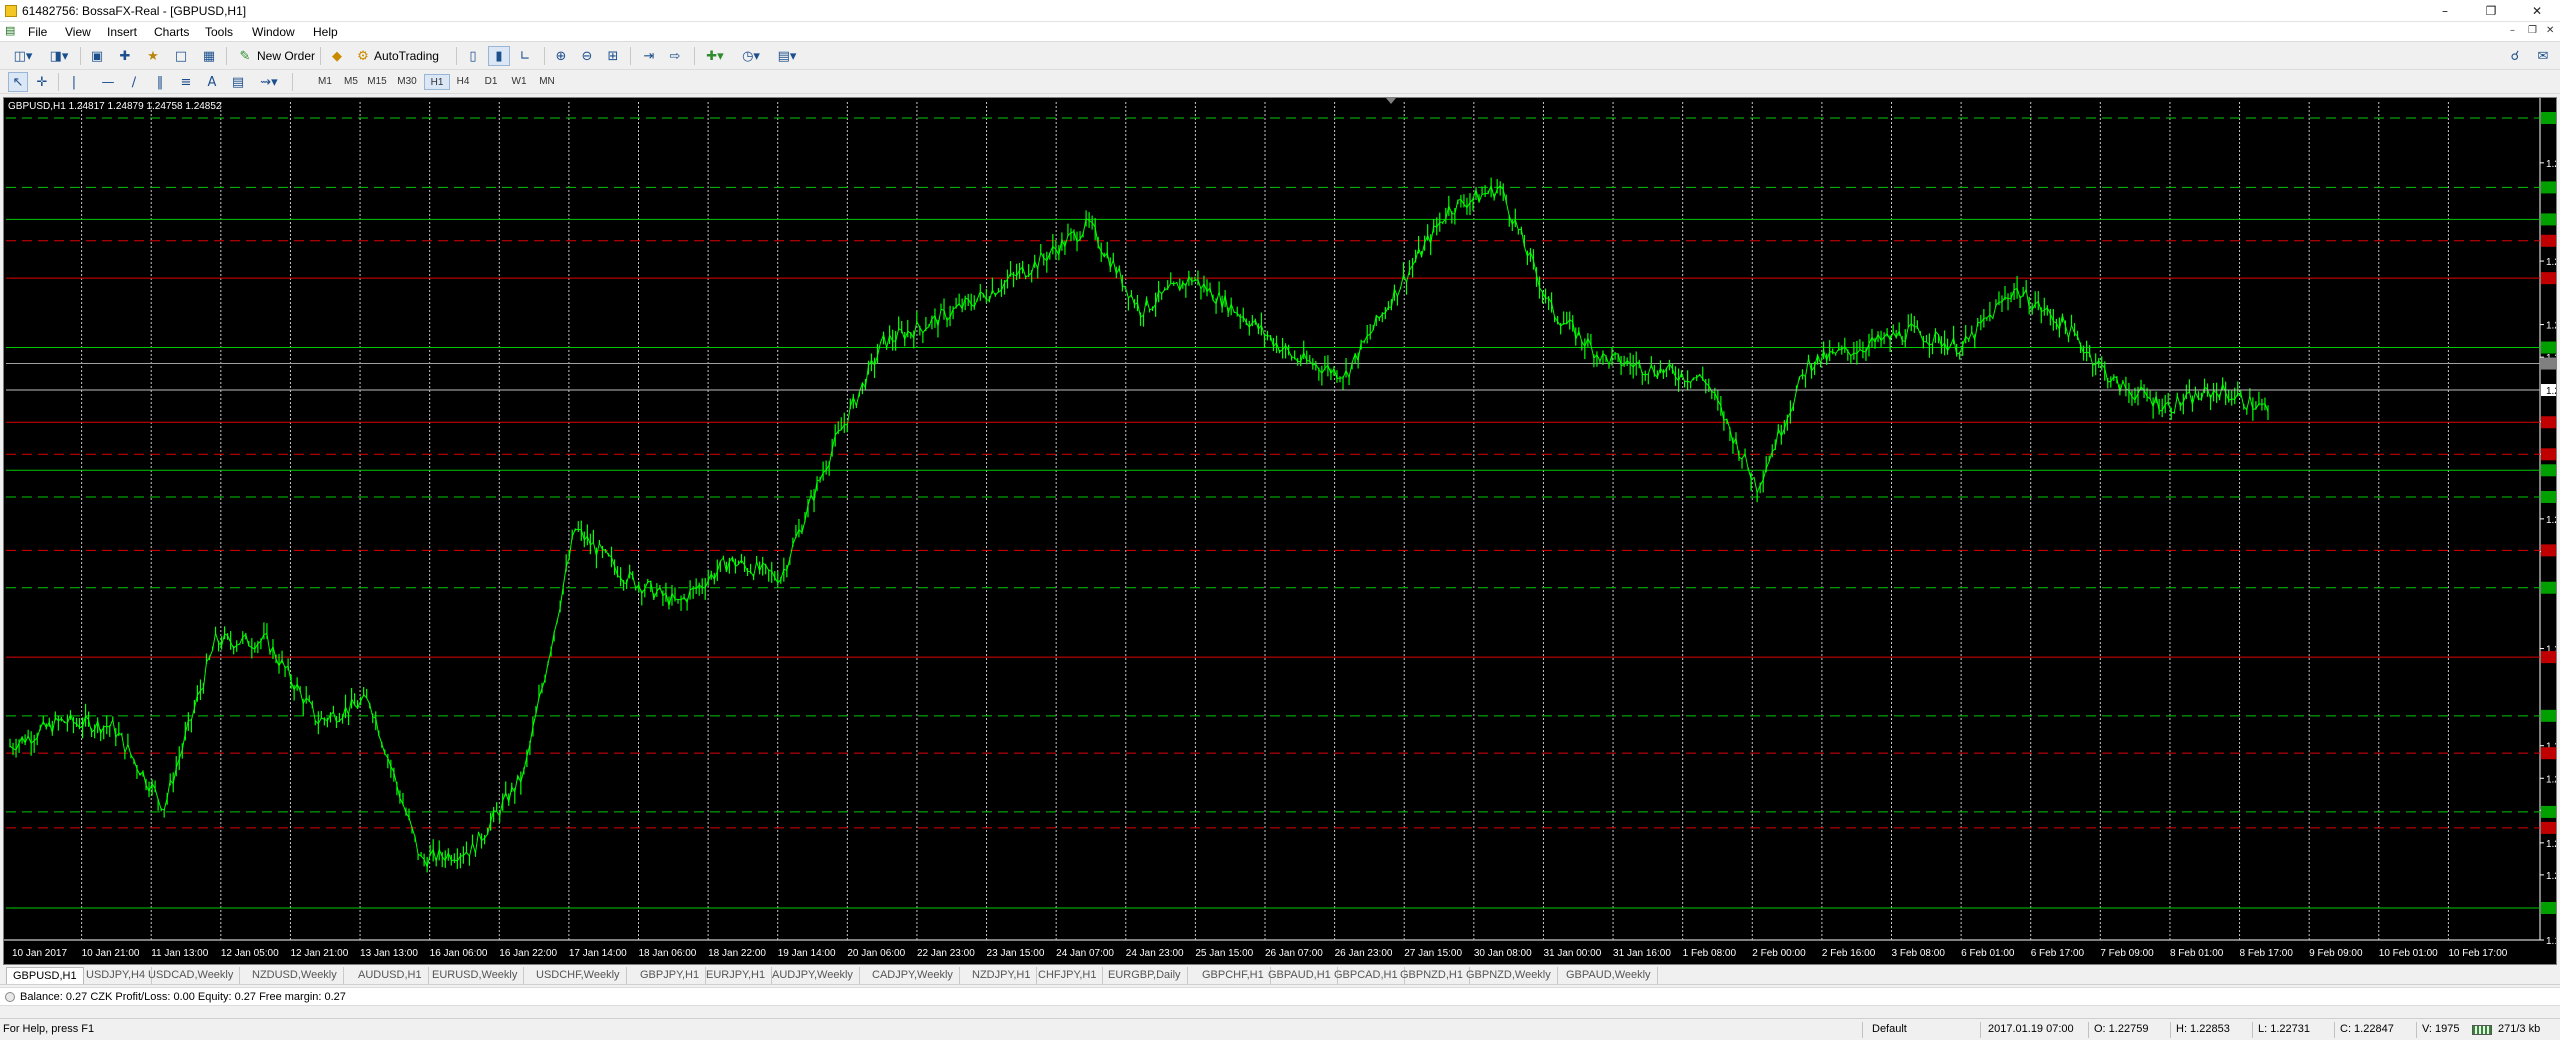 Image resolution: width=2560 pixels, height=1040 pixels. I want to click on chart-window-icon: ▤, so click(10, 30).